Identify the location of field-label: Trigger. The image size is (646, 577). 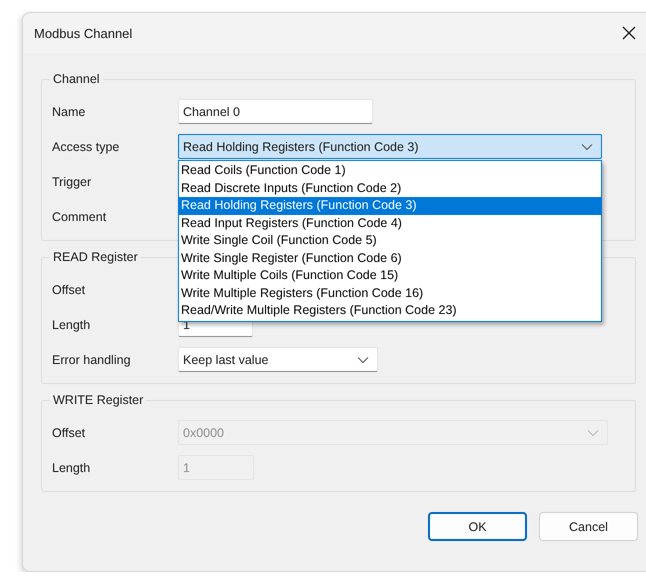
(72, 181).